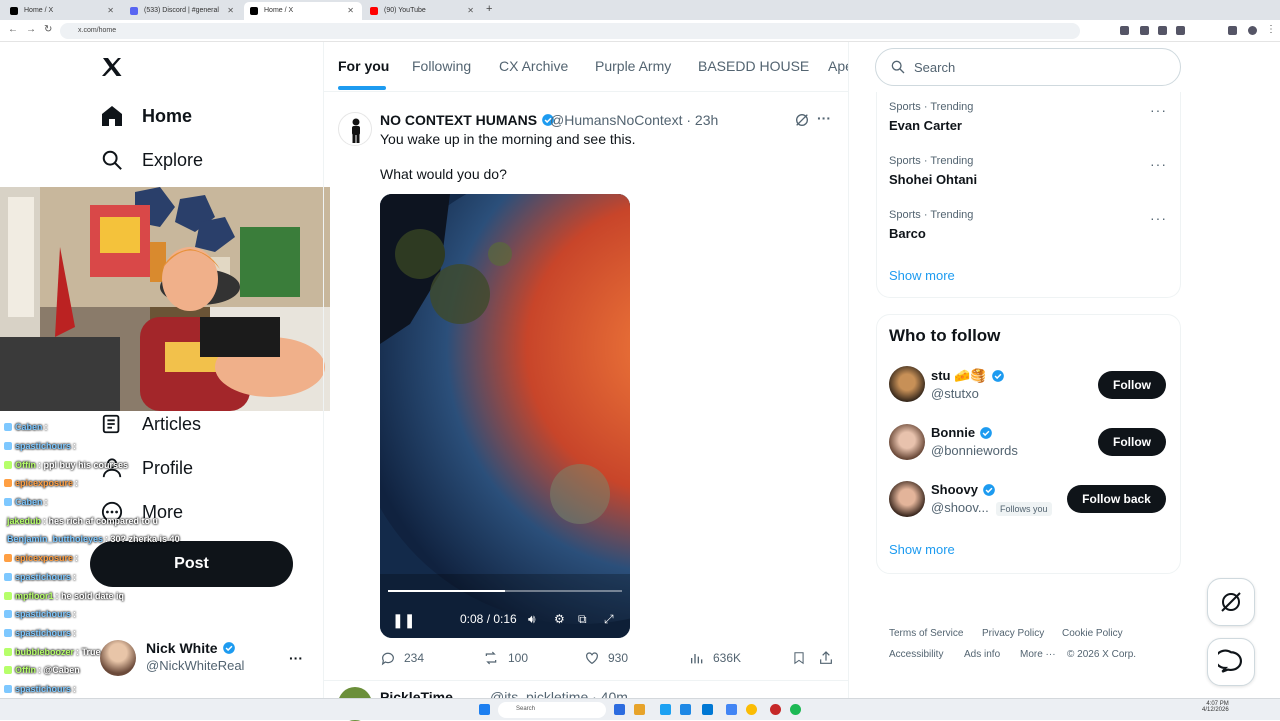 Image resolution: width=1280 pixels, height=721 pixels. Describe the element at coordinates (151, 160) in the screenshot. I see `sidebar-item-explore: Explore` at that location.